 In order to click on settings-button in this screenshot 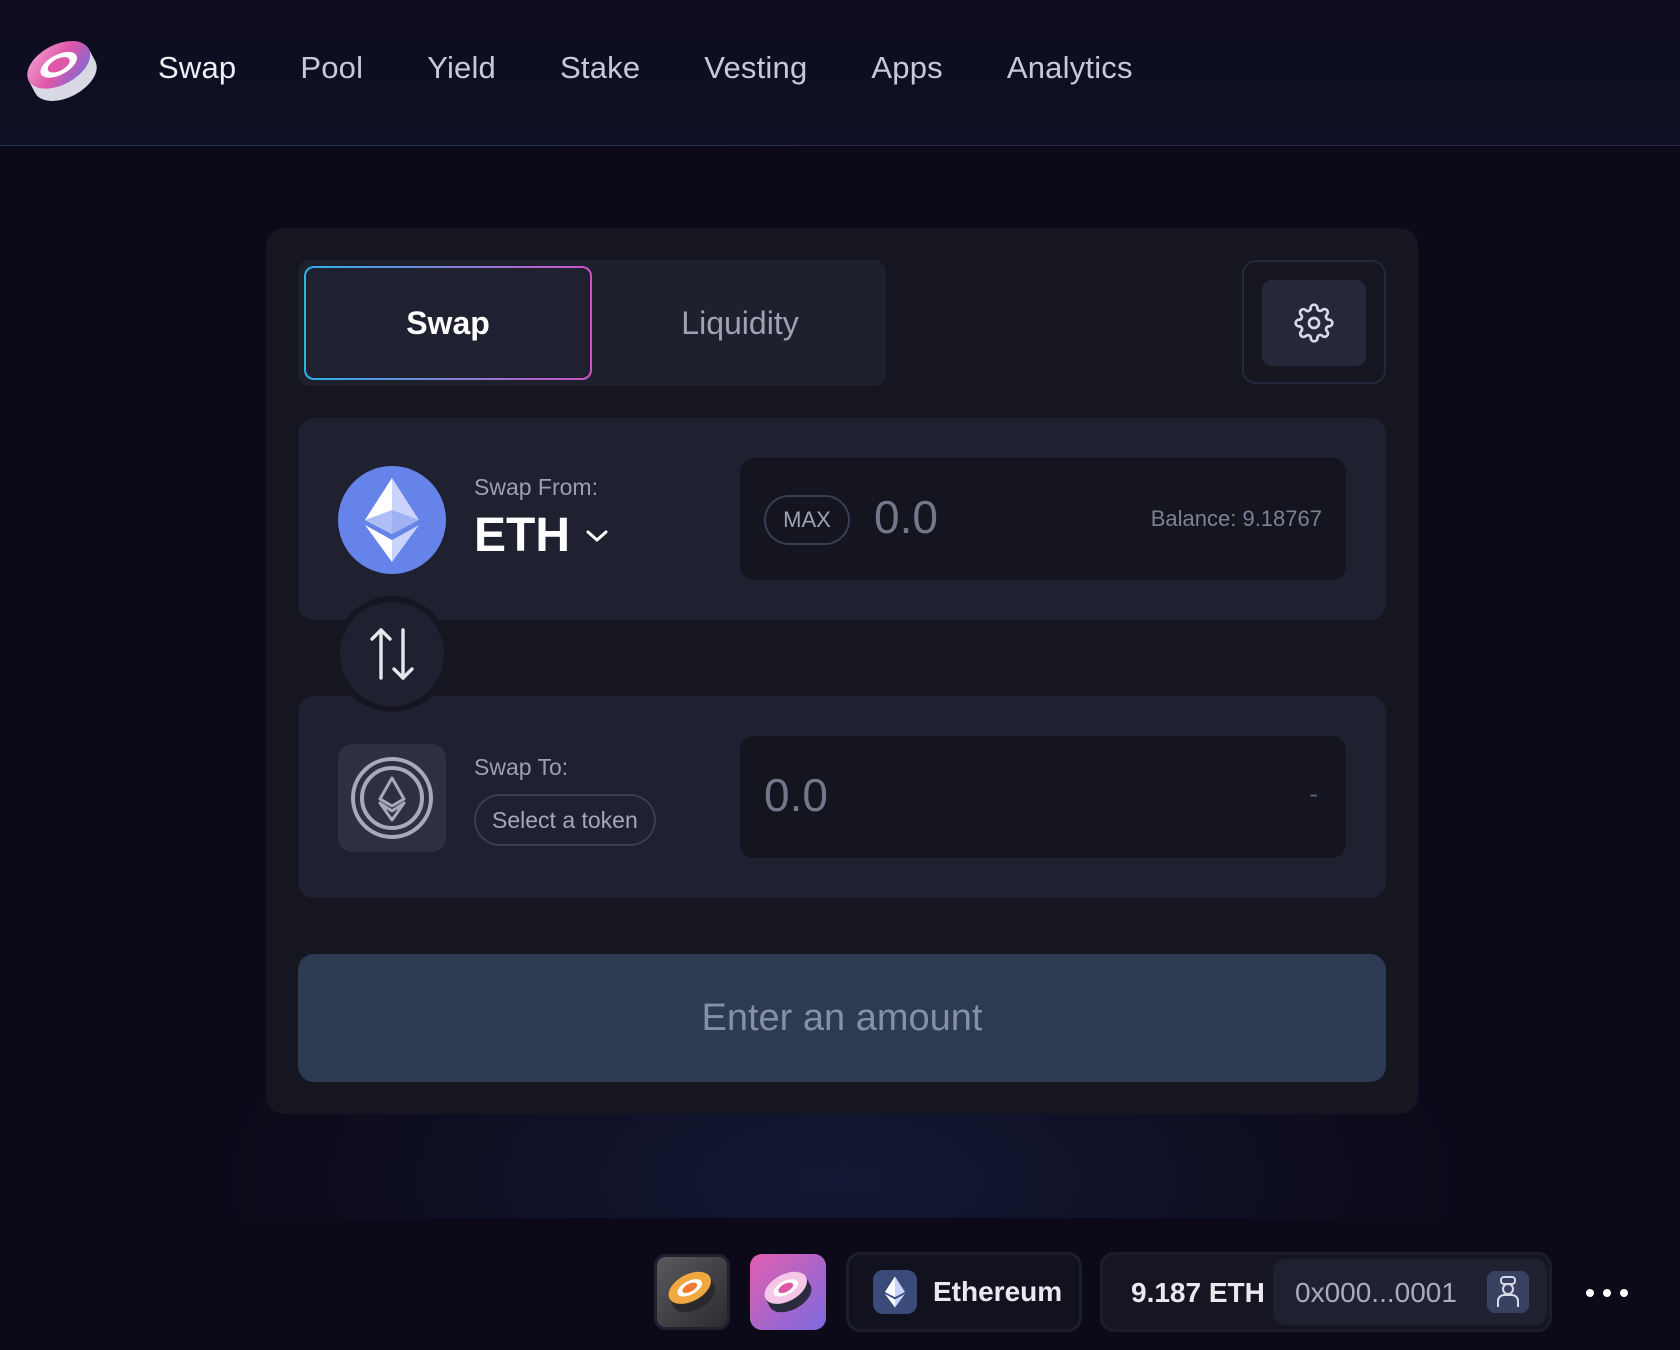, I will do `click(1314, 323)`.